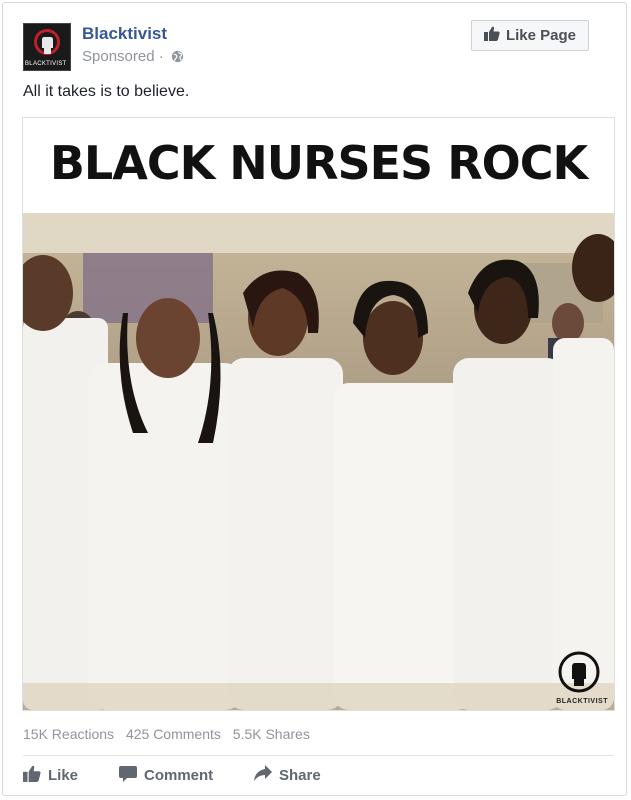 This screenshot has height=800, width=631. What do you see at coordinates (118, 56) in the screenshot?
I see `sponsored-label: Sponsored` at bounding box center [118, 56].